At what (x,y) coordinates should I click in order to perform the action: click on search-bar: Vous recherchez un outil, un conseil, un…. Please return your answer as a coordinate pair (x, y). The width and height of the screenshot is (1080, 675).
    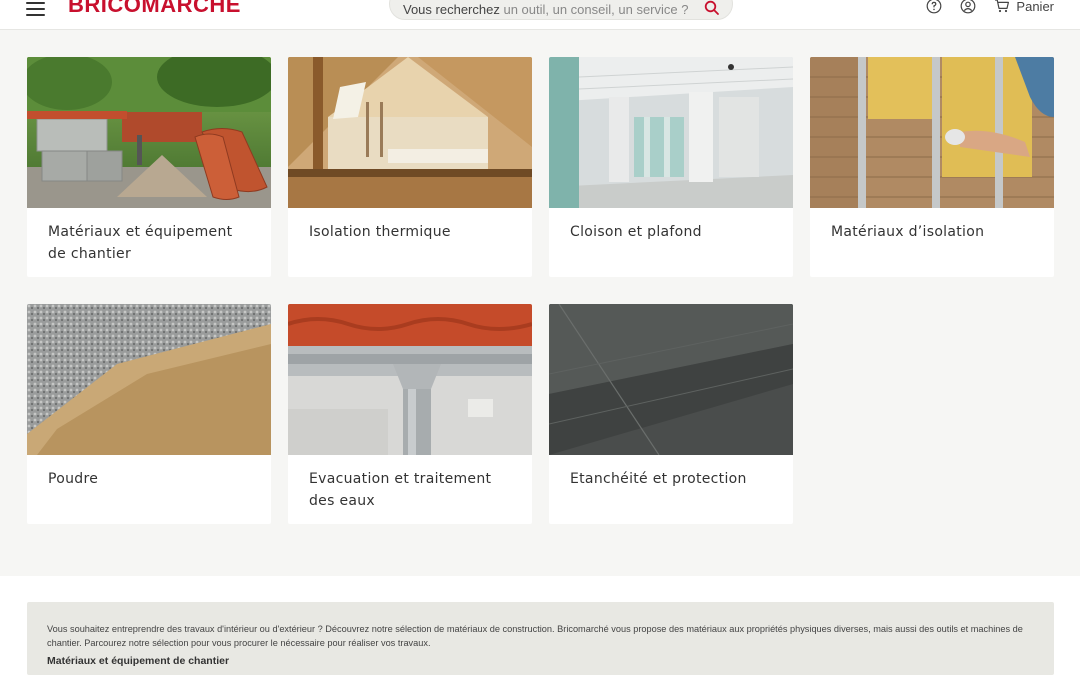
    Looking at the image, I should click on (561, 10).